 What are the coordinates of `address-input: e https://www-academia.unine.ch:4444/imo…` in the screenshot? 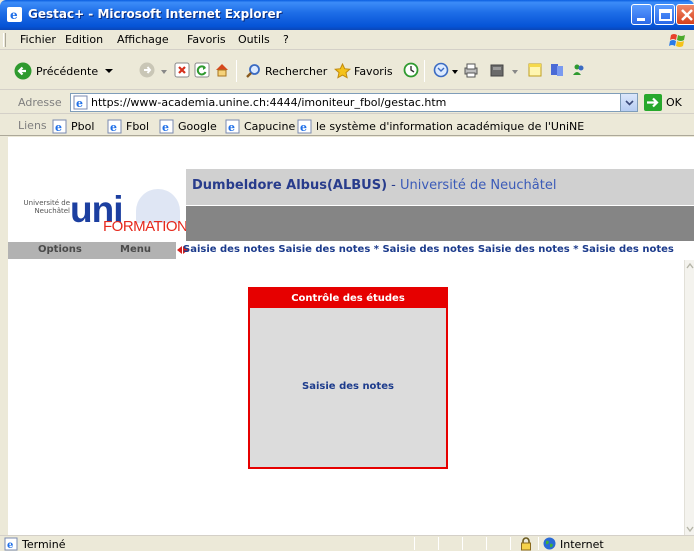 It's located at (354, 102).